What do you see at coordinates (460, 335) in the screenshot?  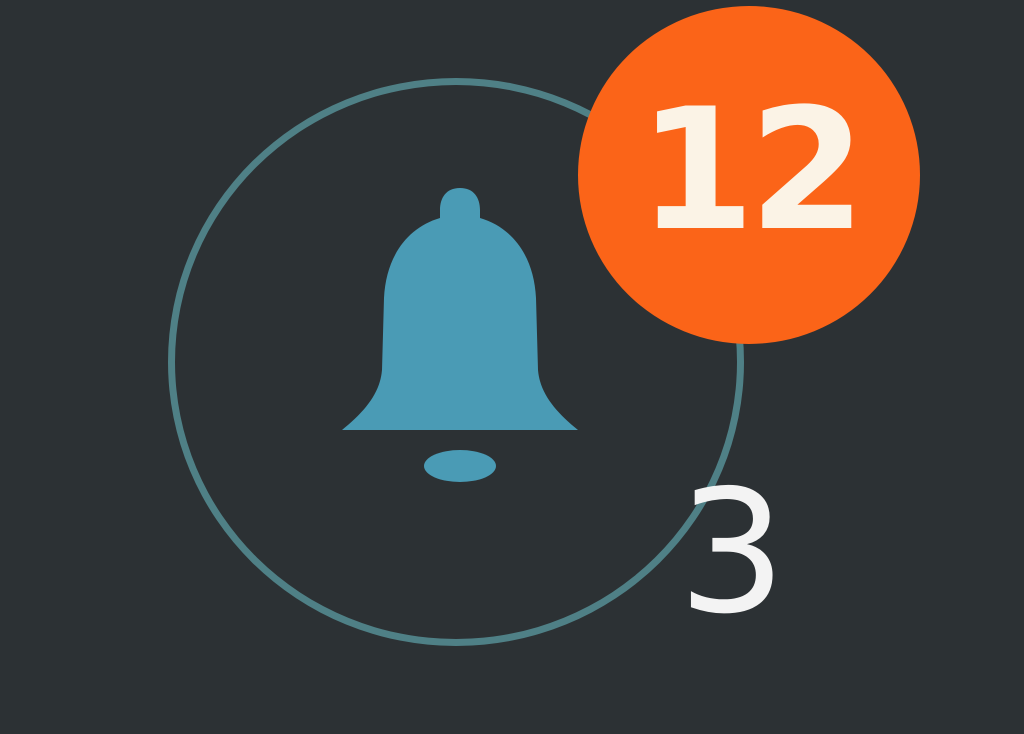 I see `bell-icon` at bounding box center [460, 335].